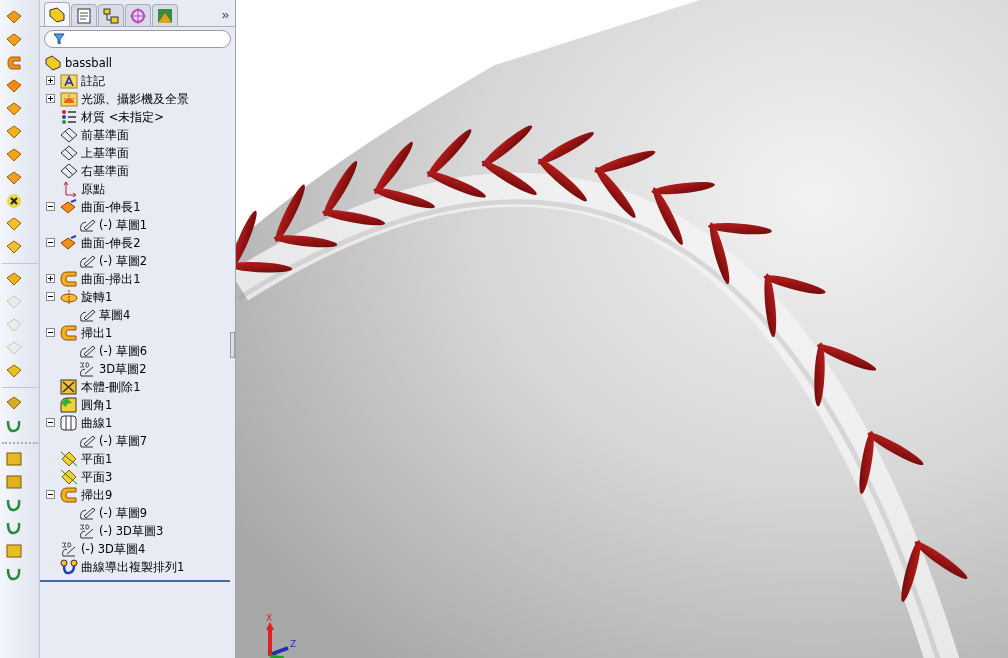  I want to click on tree-item: (-) 3D草圖4, so click(113, 549).